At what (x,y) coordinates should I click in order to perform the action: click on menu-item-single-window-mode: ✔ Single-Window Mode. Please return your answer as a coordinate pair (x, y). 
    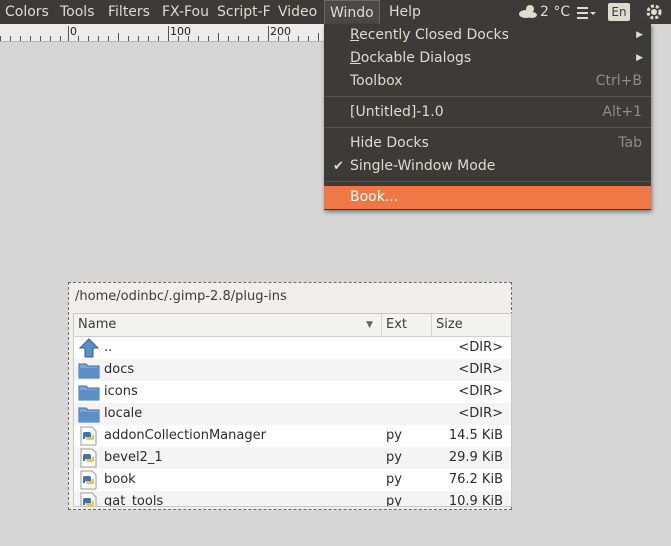
    Looking at the image, I should click on (487, 166).